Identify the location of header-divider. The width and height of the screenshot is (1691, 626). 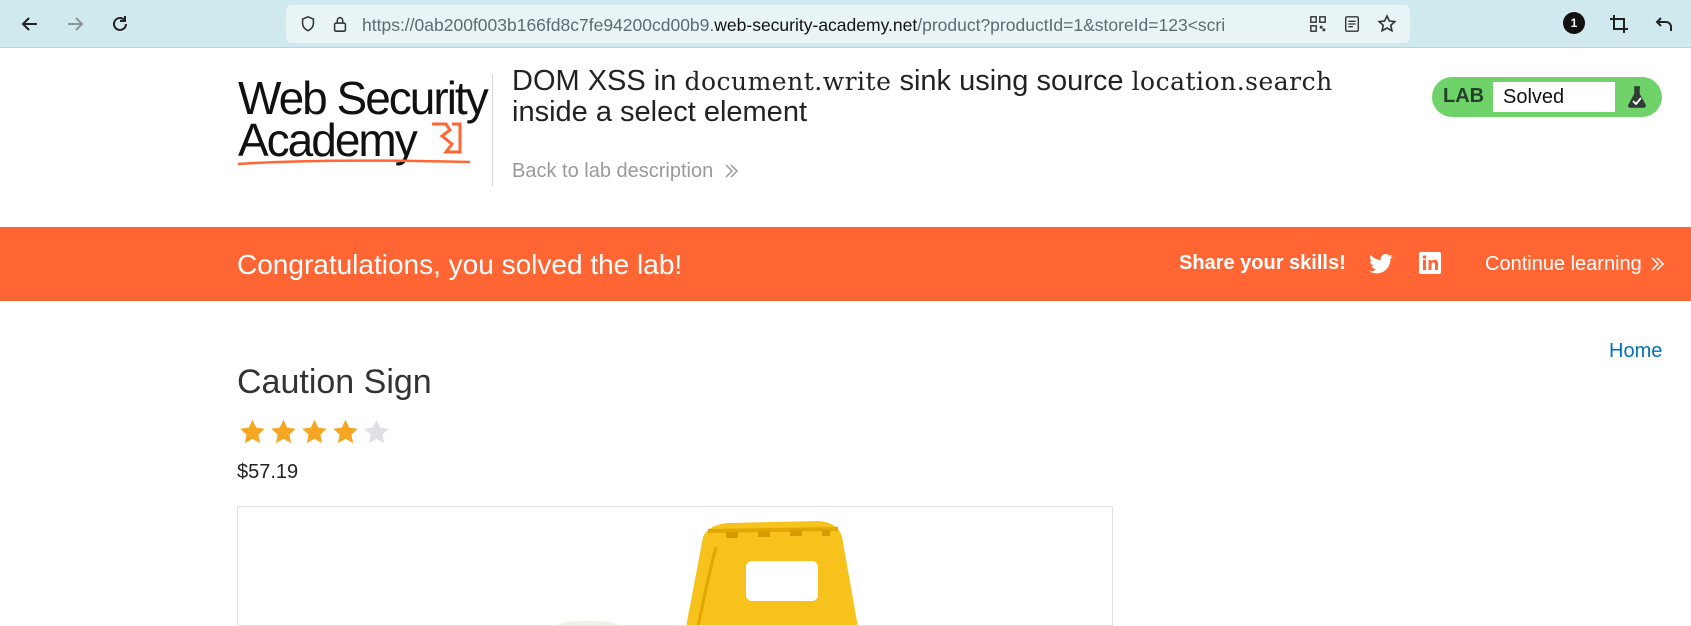
(492, 130).